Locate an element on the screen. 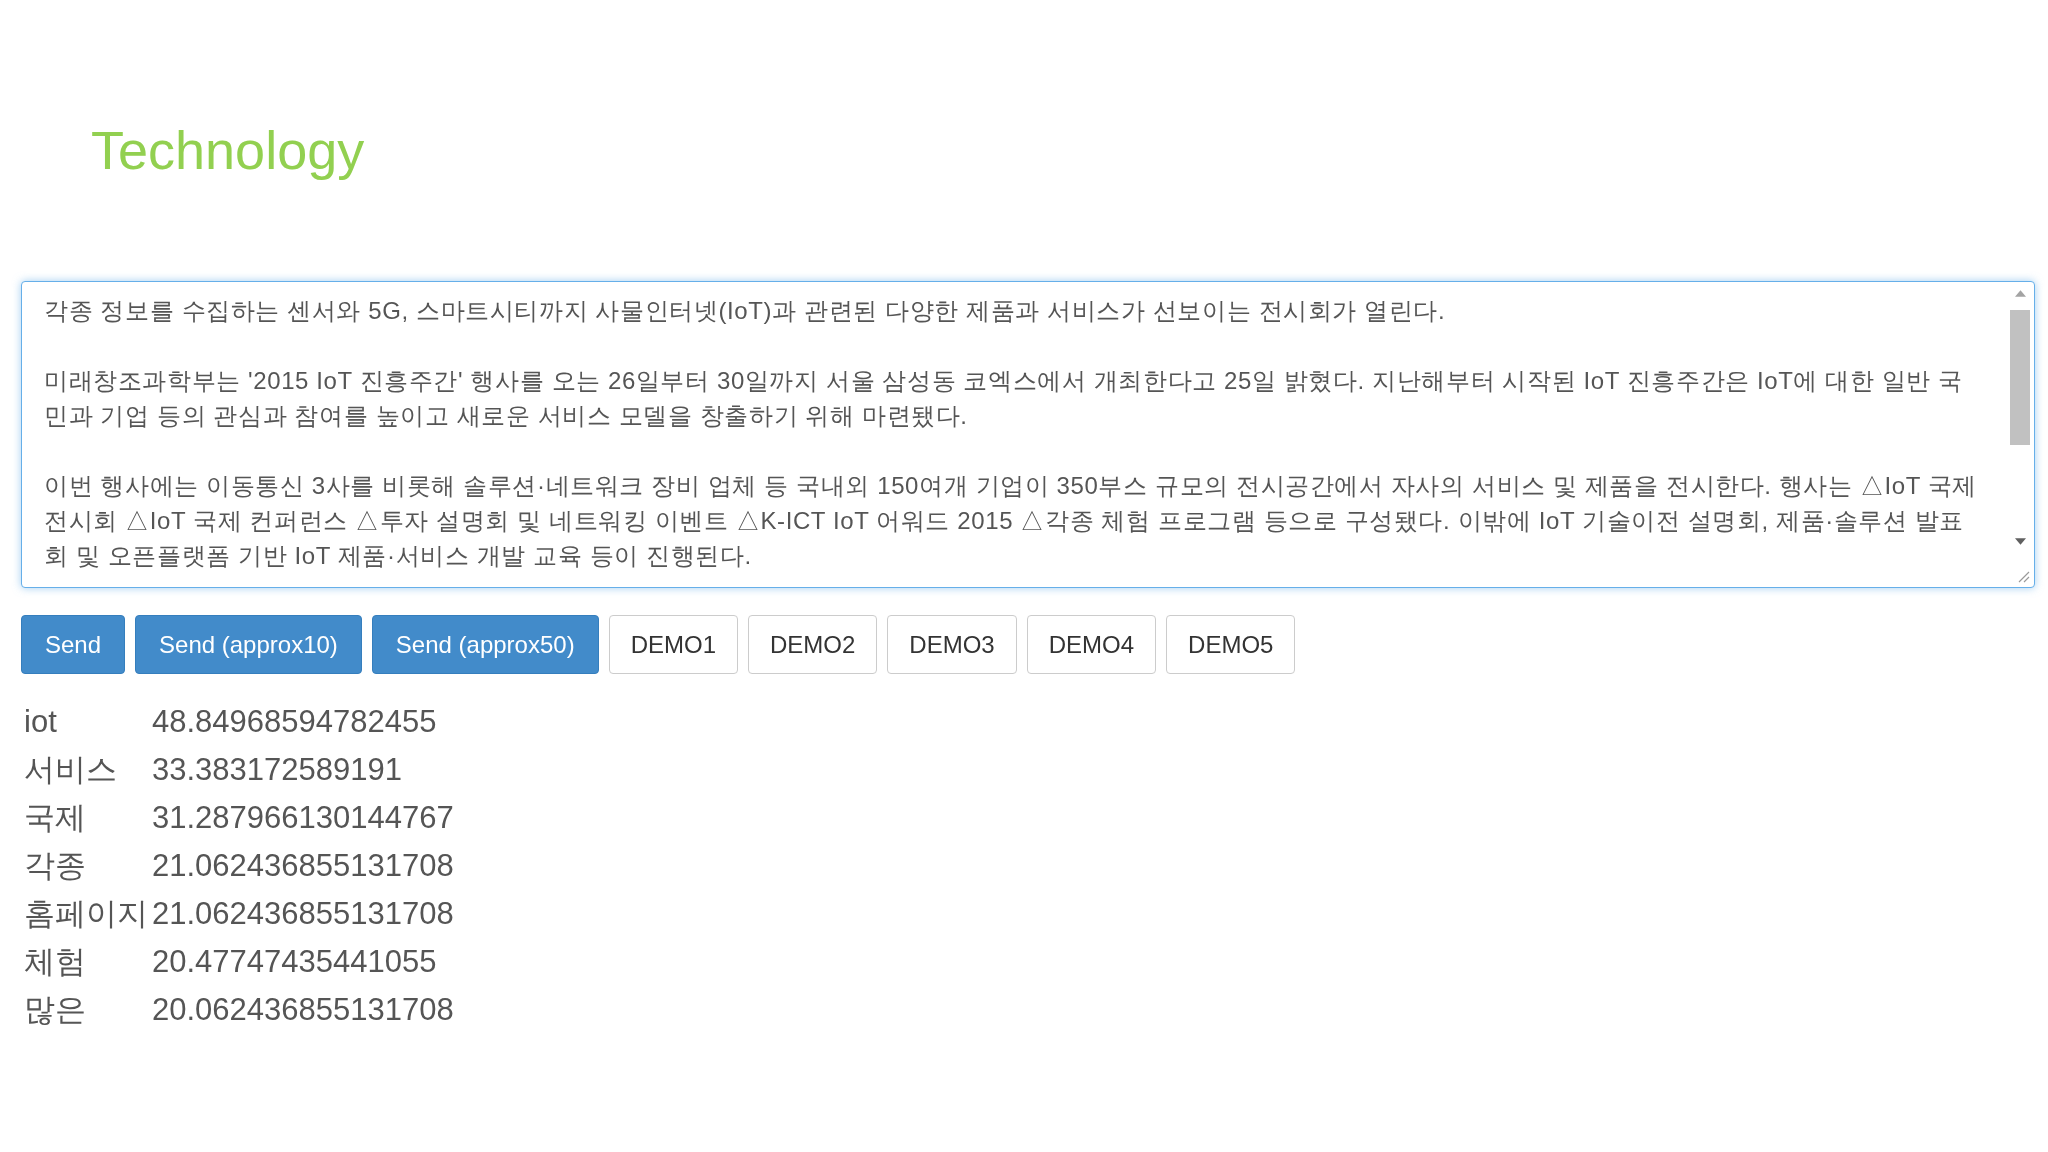 This screenshot has height=1152, width=2048. demo-button: DEMO3 is located at coordinates (952, 644).